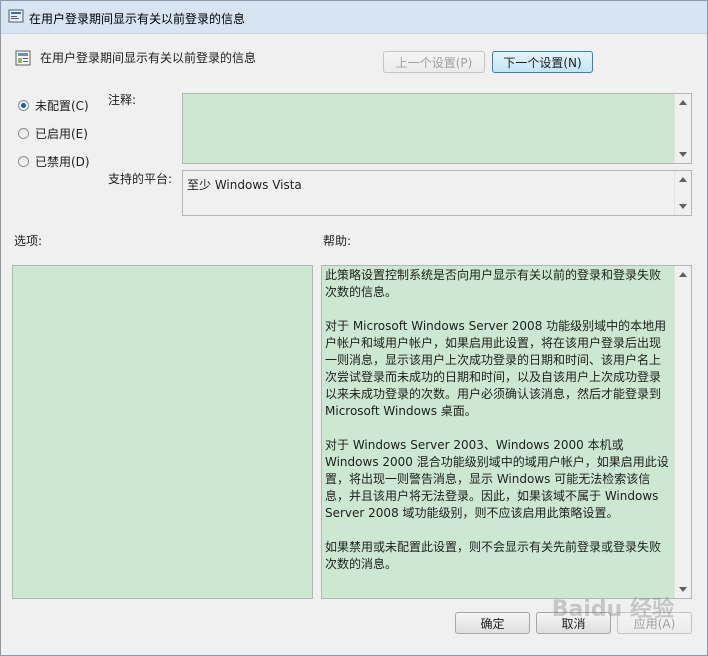 Image resolution: width=708 pixels, height=656 pixels. Describe the element at coordinates (493, 555) in the screenshot. I see `help-paragraph: 如果禁用或未配置此设置，则不会显示有关先前登录或登录失败次数的消息。` at that location.